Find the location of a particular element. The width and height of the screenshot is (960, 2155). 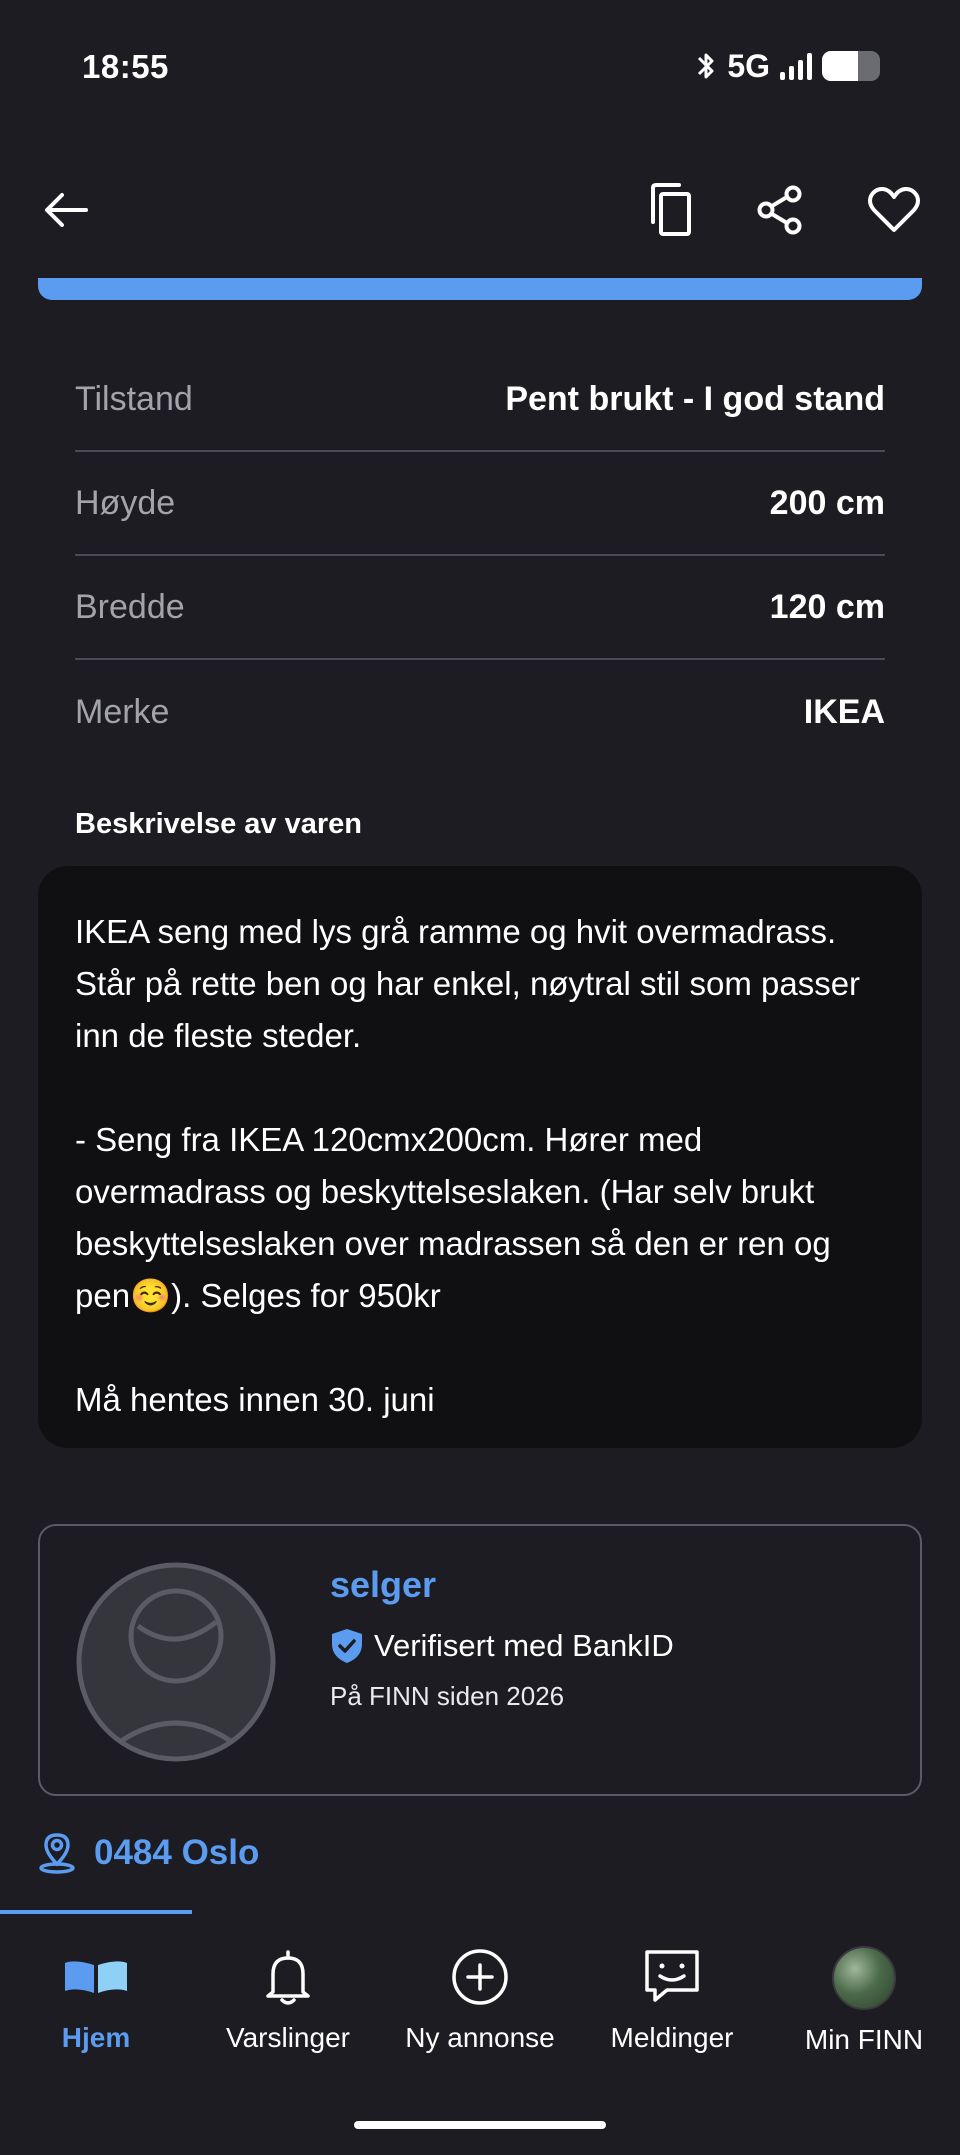

home-indicator is located at coordinates (480, 2125).